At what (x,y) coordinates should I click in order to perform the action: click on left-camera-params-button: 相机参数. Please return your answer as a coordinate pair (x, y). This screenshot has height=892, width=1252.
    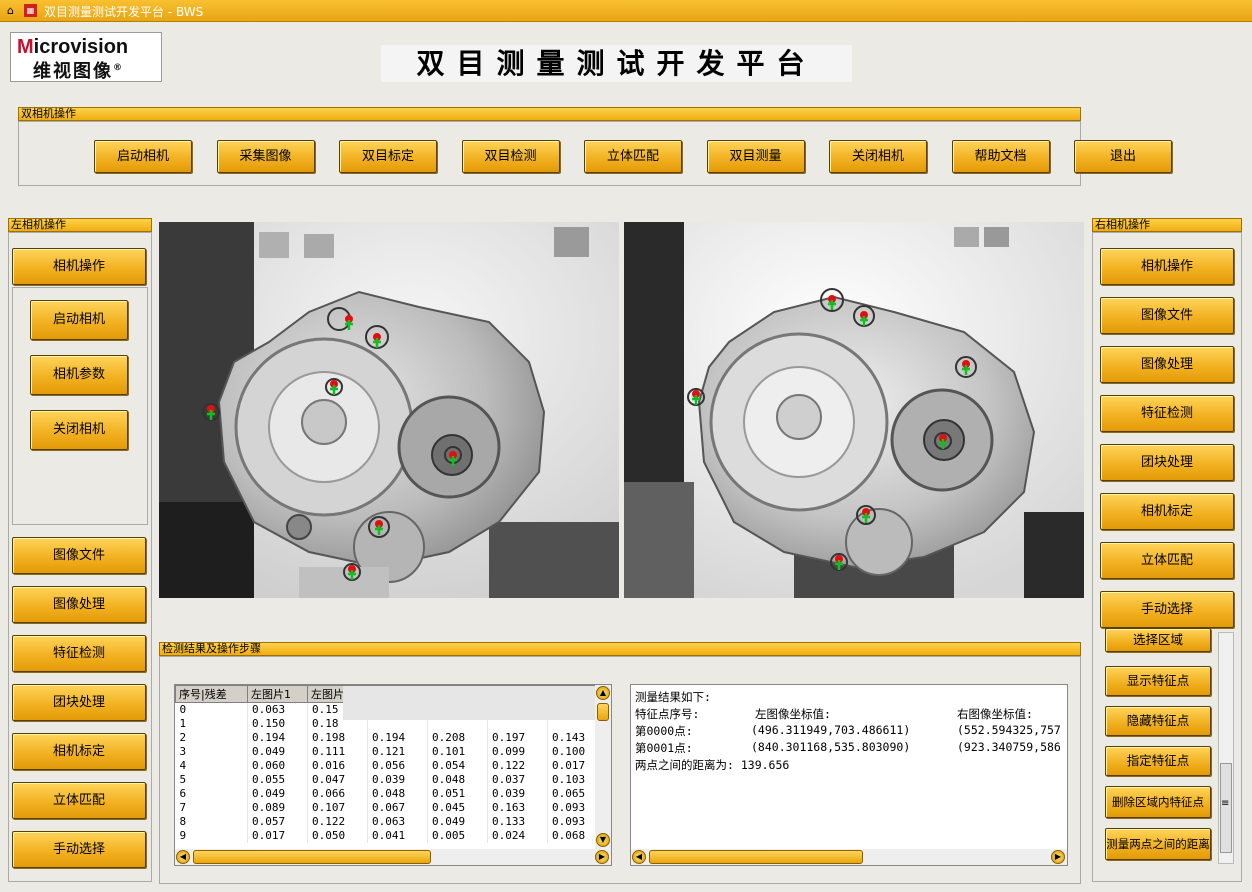
    Looking at the image, I should click on (79, 375).